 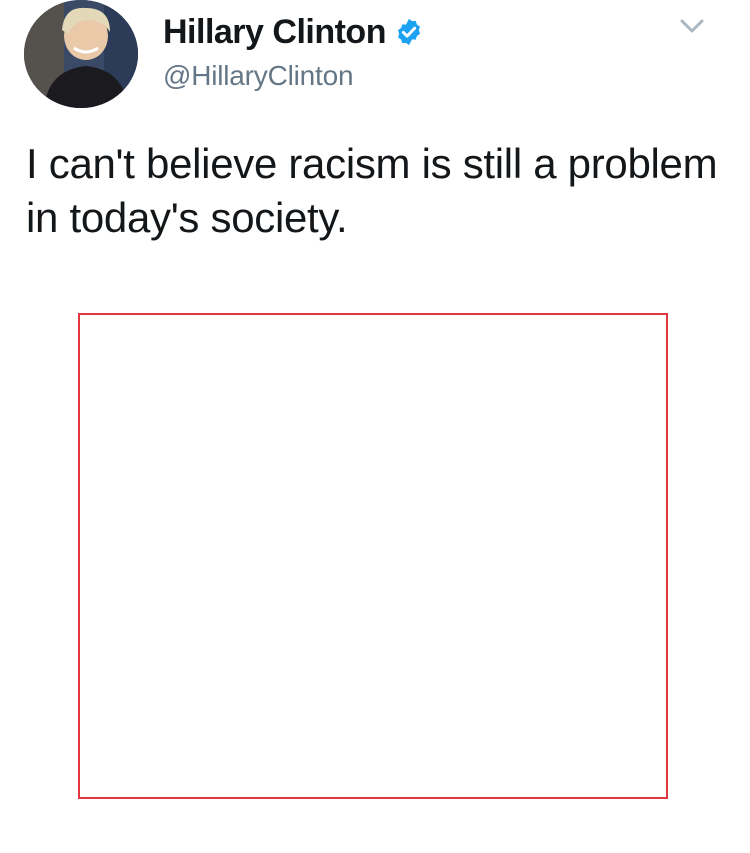 What do you see at coordinates (408, 32) in the screenshot?
I see `verified-badge-icon` at bounding box center [408, 32].